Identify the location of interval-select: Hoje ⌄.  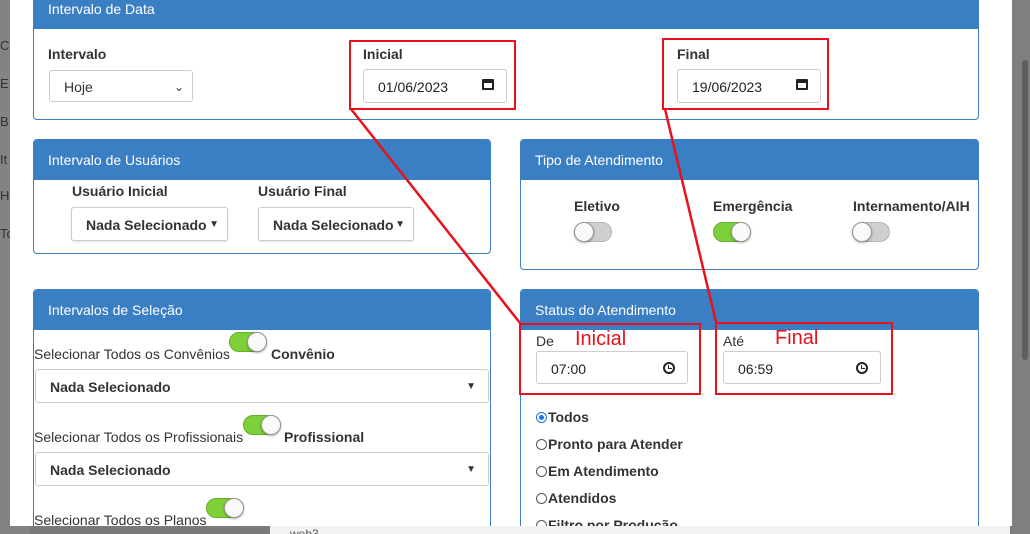
(121, 86).